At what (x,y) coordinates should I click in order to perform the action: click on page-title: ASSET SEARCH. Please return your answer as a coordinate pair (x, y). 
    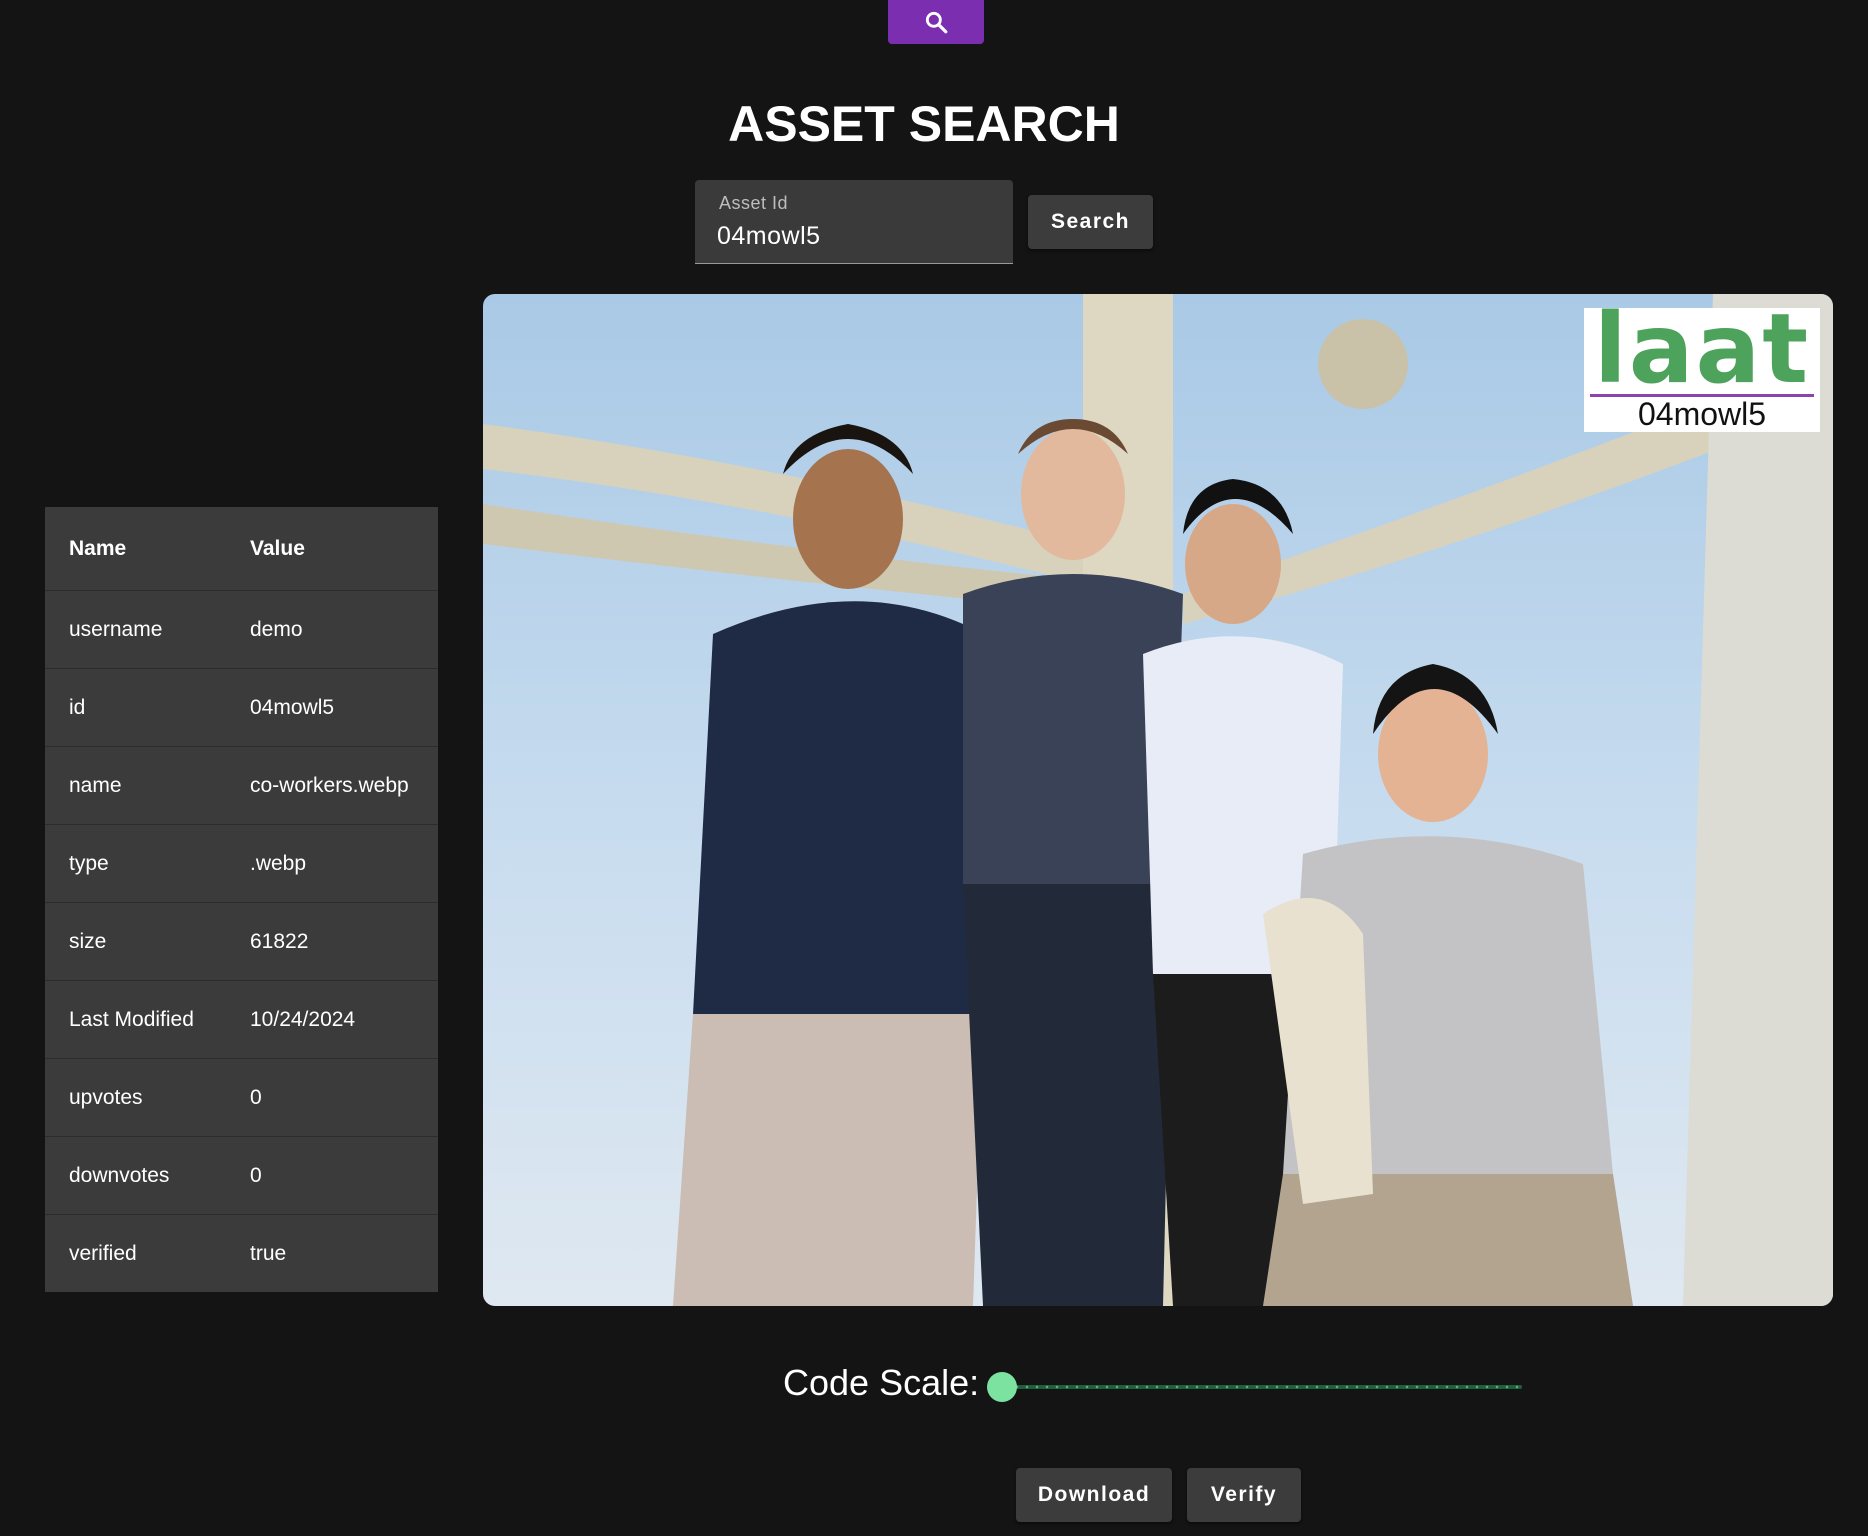
    Looking at the image, I should click on (924, 124).